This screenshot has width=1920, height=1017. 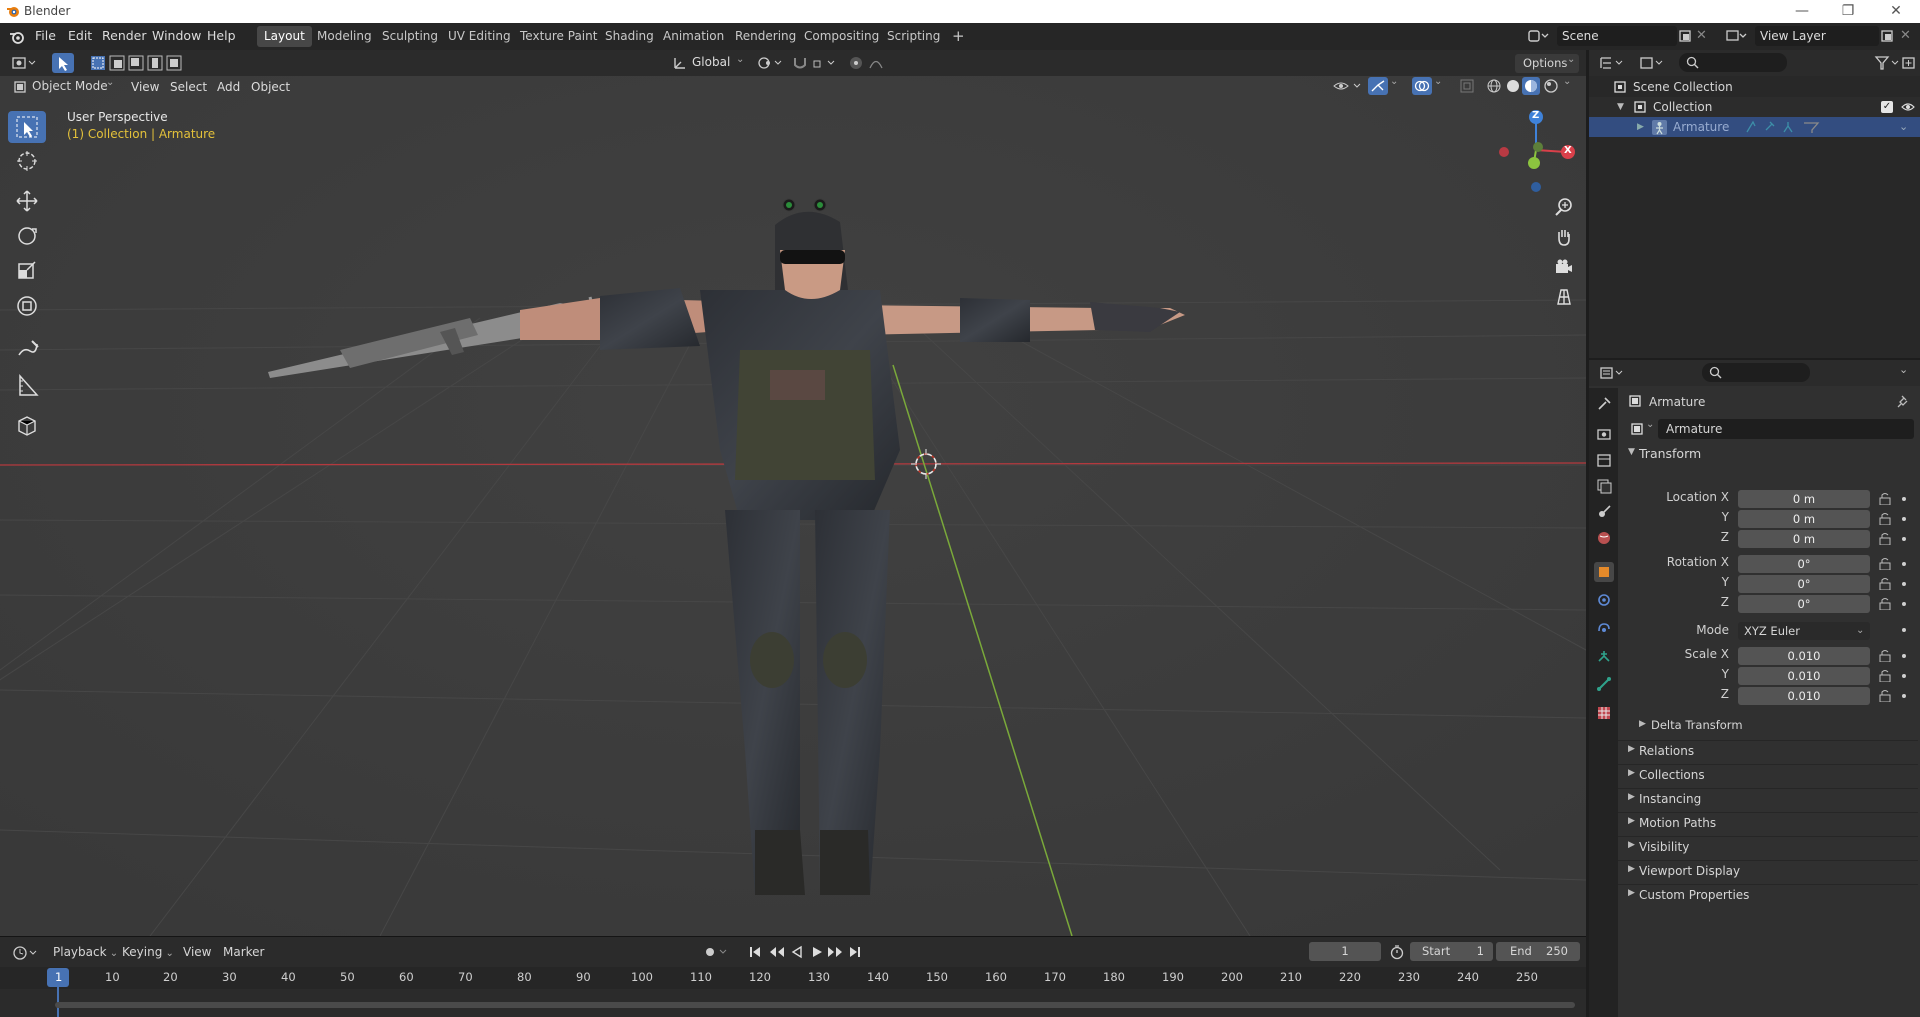 I want to click on shading-material-icon, so click(x=1531, y=86).